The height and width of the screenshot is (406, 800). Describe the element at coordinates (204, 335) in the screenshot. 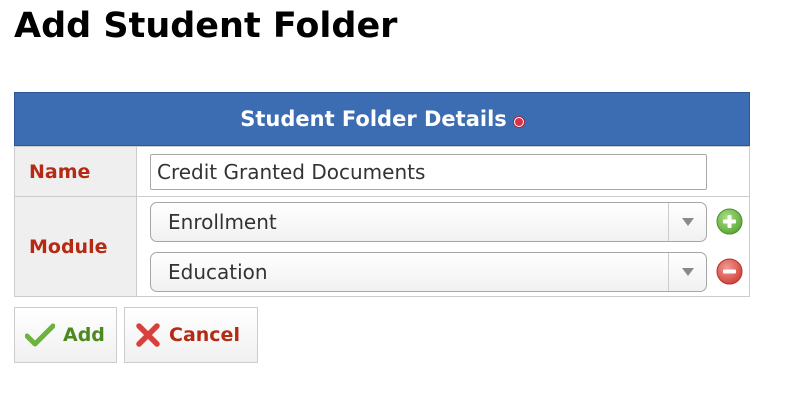

I see `cancel-button-label: Cancel` at that location.